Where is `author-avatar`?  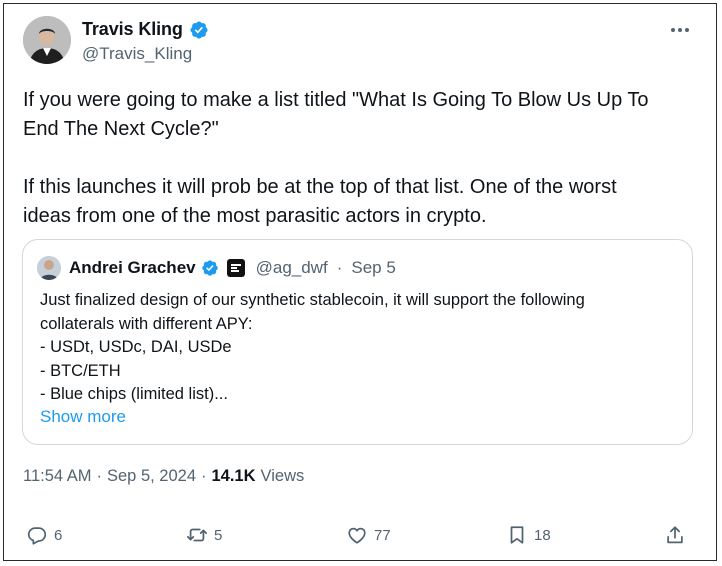
author-avatar is located at coordinates (47, 40).